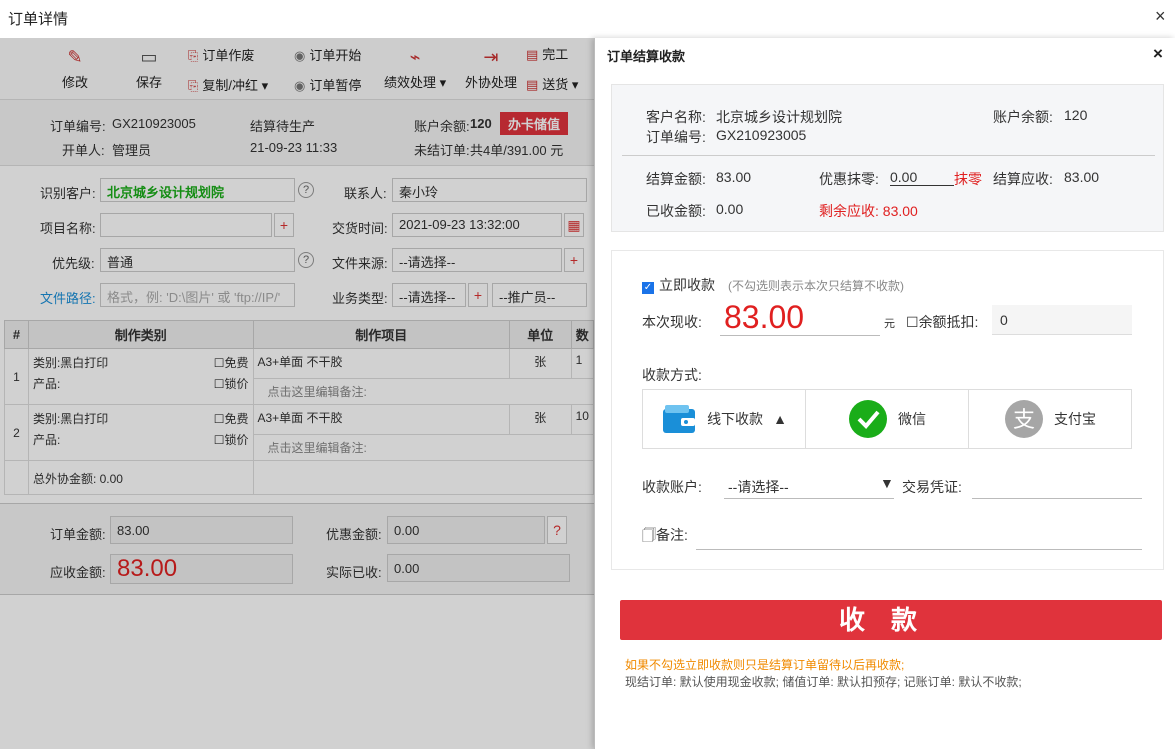 This screenshot has height=749, width=1175. Describe the element at coordinates (779, 117) in the screenshot. I see `dialog-customer: 北京城乡设计规划院` at that location.